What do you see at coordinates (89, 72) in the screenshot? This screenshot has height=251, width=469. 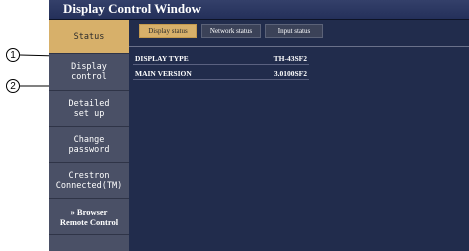 I see `sidebar-item-display-control: Display control` at bounding box center [89, 72].